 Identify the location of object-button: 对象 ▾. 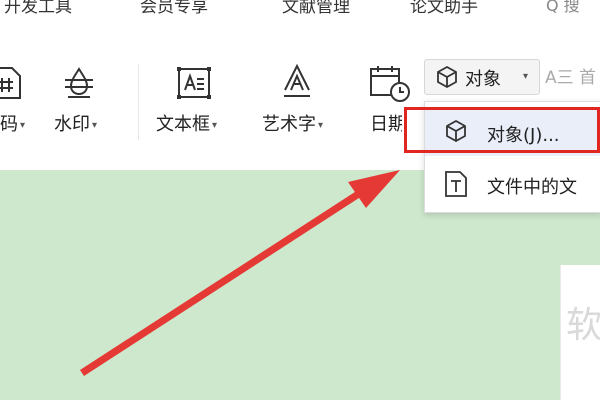
(482, 77).